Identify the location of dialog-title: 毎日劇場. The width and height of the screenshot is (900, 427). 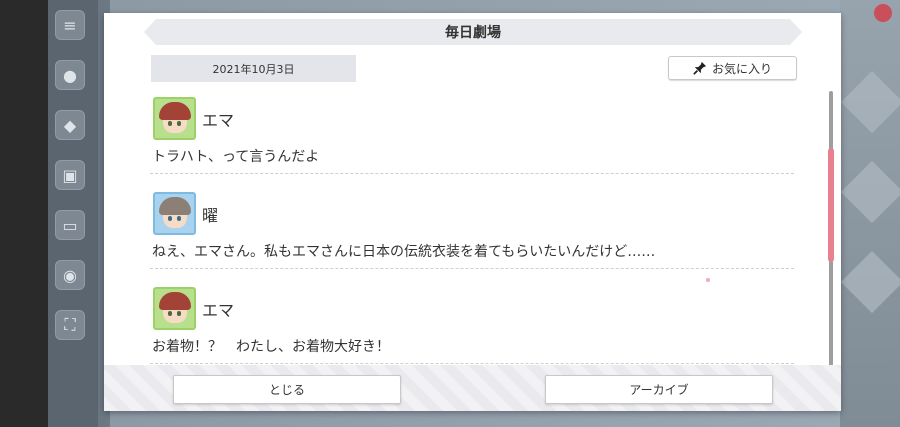
(473, 32).